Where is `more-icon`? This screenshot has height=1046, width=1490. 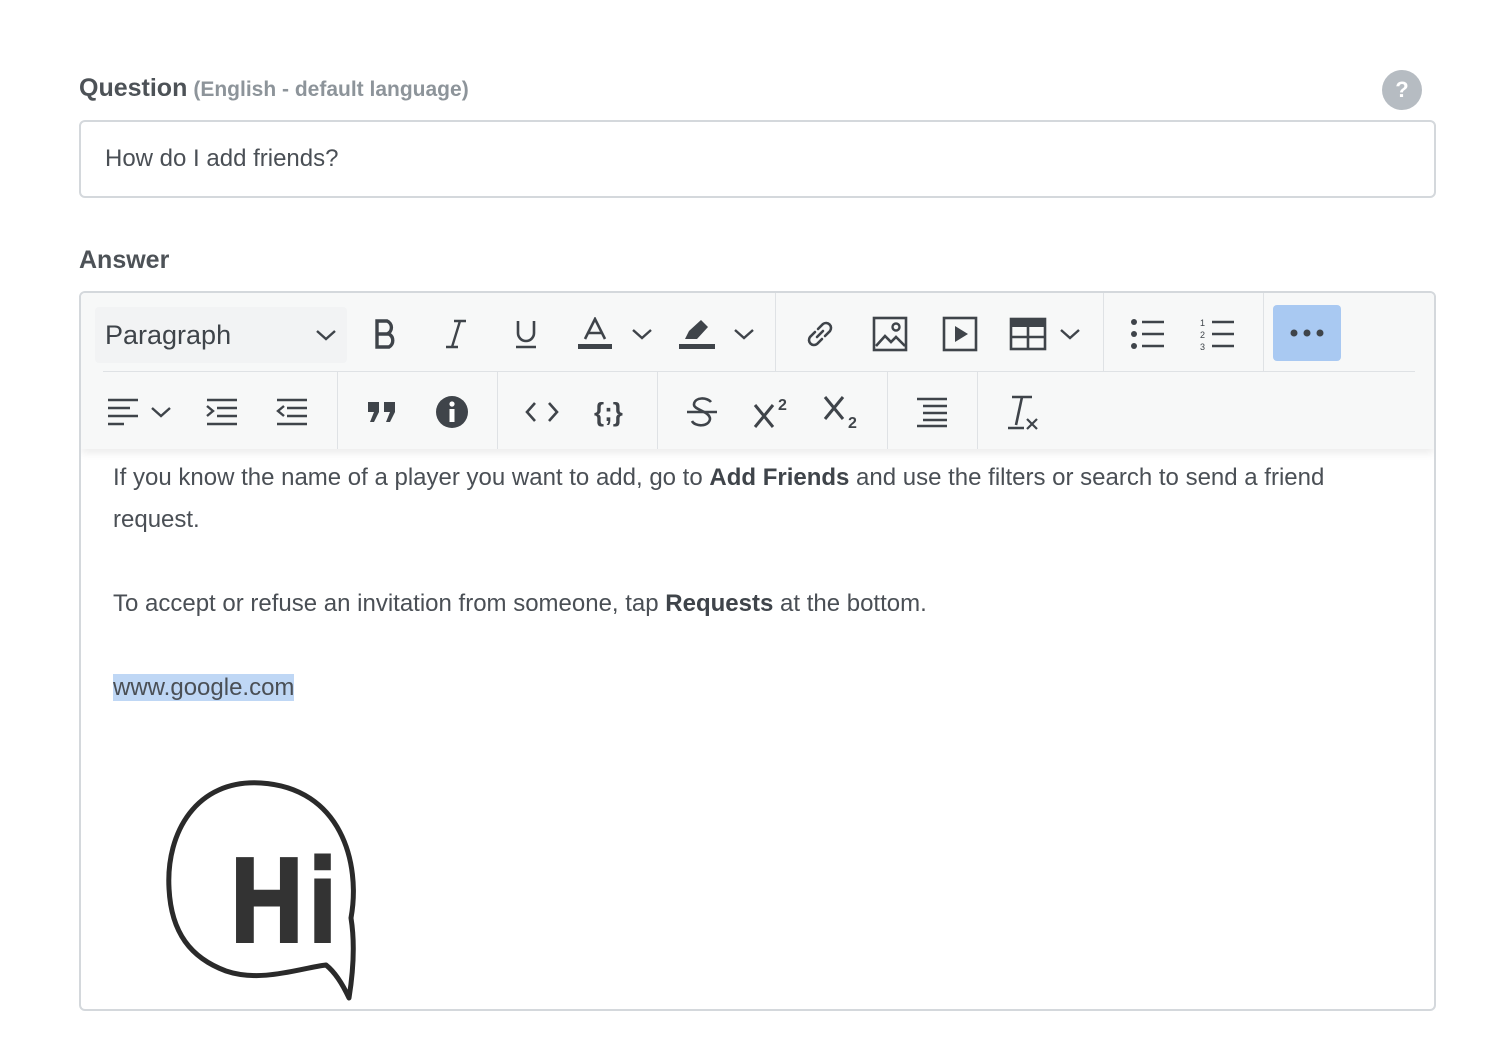
more-icon is located at coordinates (1307, 333).